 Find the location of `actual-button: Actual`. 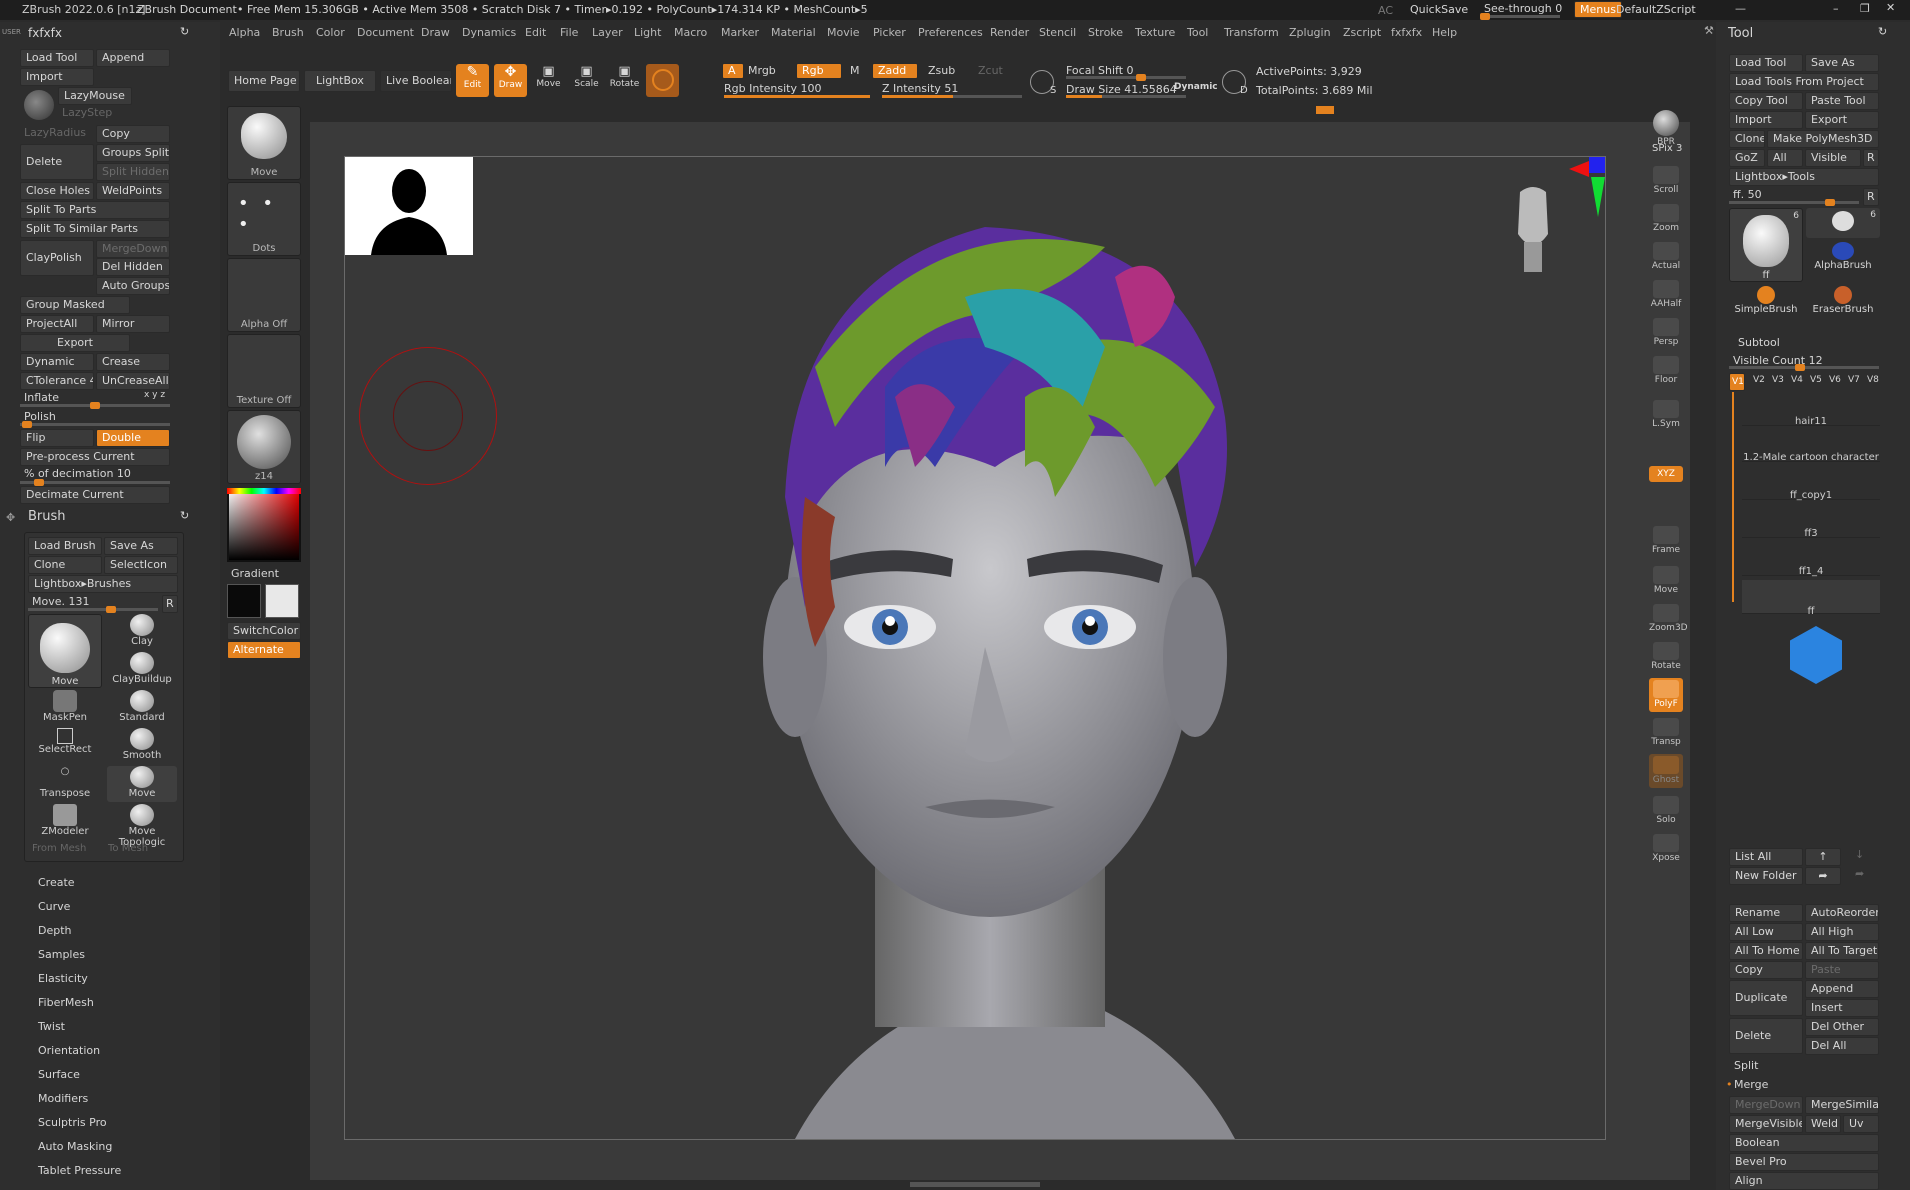

actual-button: Actual is located at coordinates (1666, 257).